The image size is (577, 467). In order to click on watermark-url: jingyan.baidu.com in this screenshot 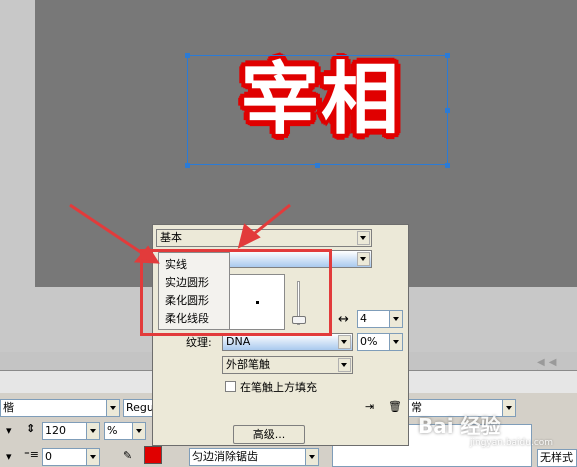, I will do `click(512, 443)`.